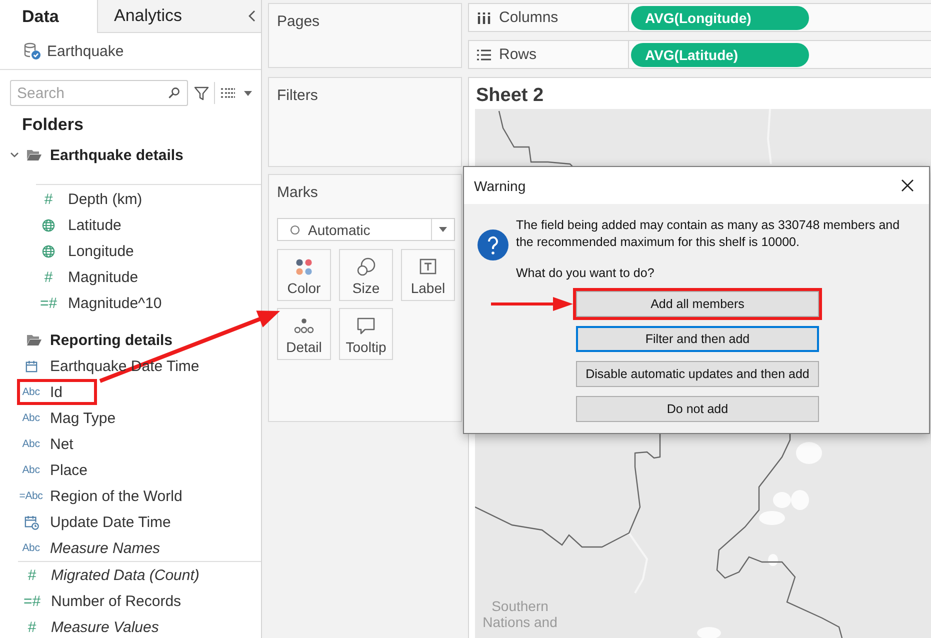 The height and width of the screenshot is (638, 931). I want to click on field-name: Update Date Time, so click(110, 522).